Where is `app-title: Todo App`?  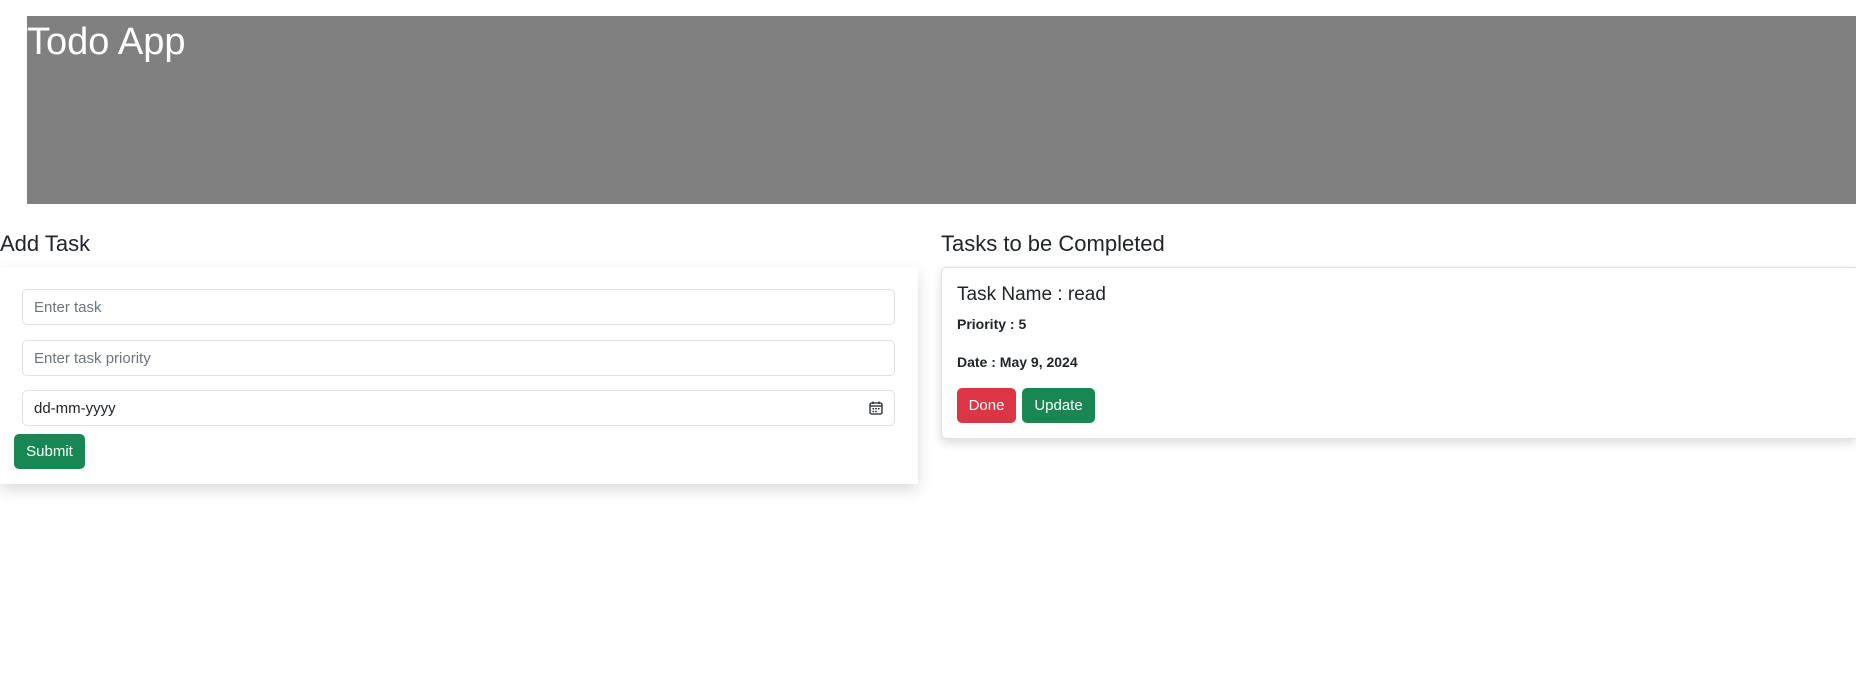
app-title: Todo App is located at coordinates (106, 42).